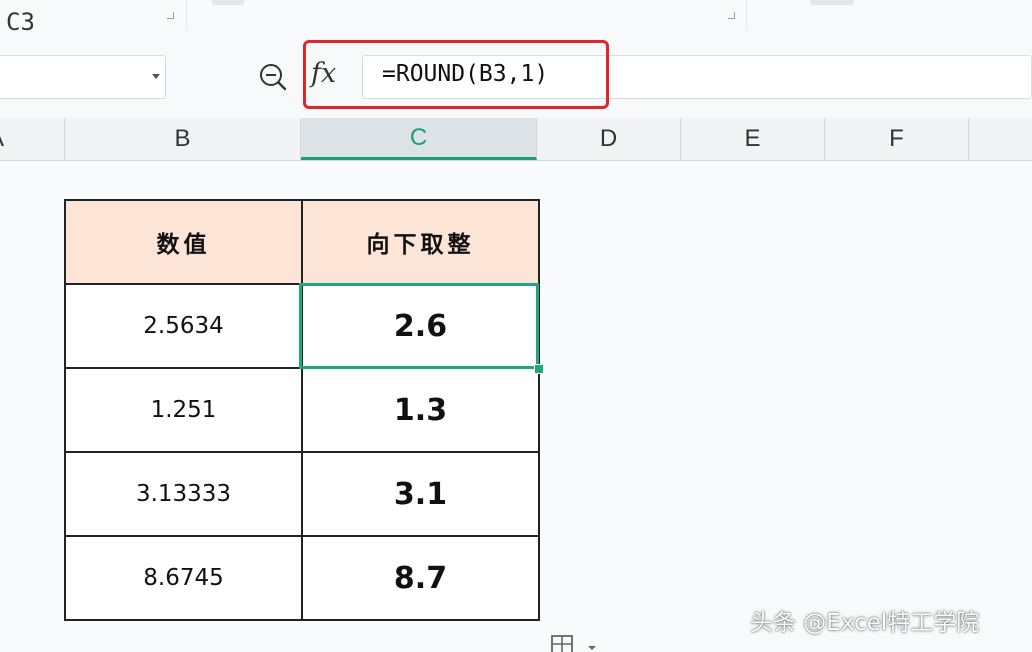  I want to click on column-header-d: D, so click(609, 139).